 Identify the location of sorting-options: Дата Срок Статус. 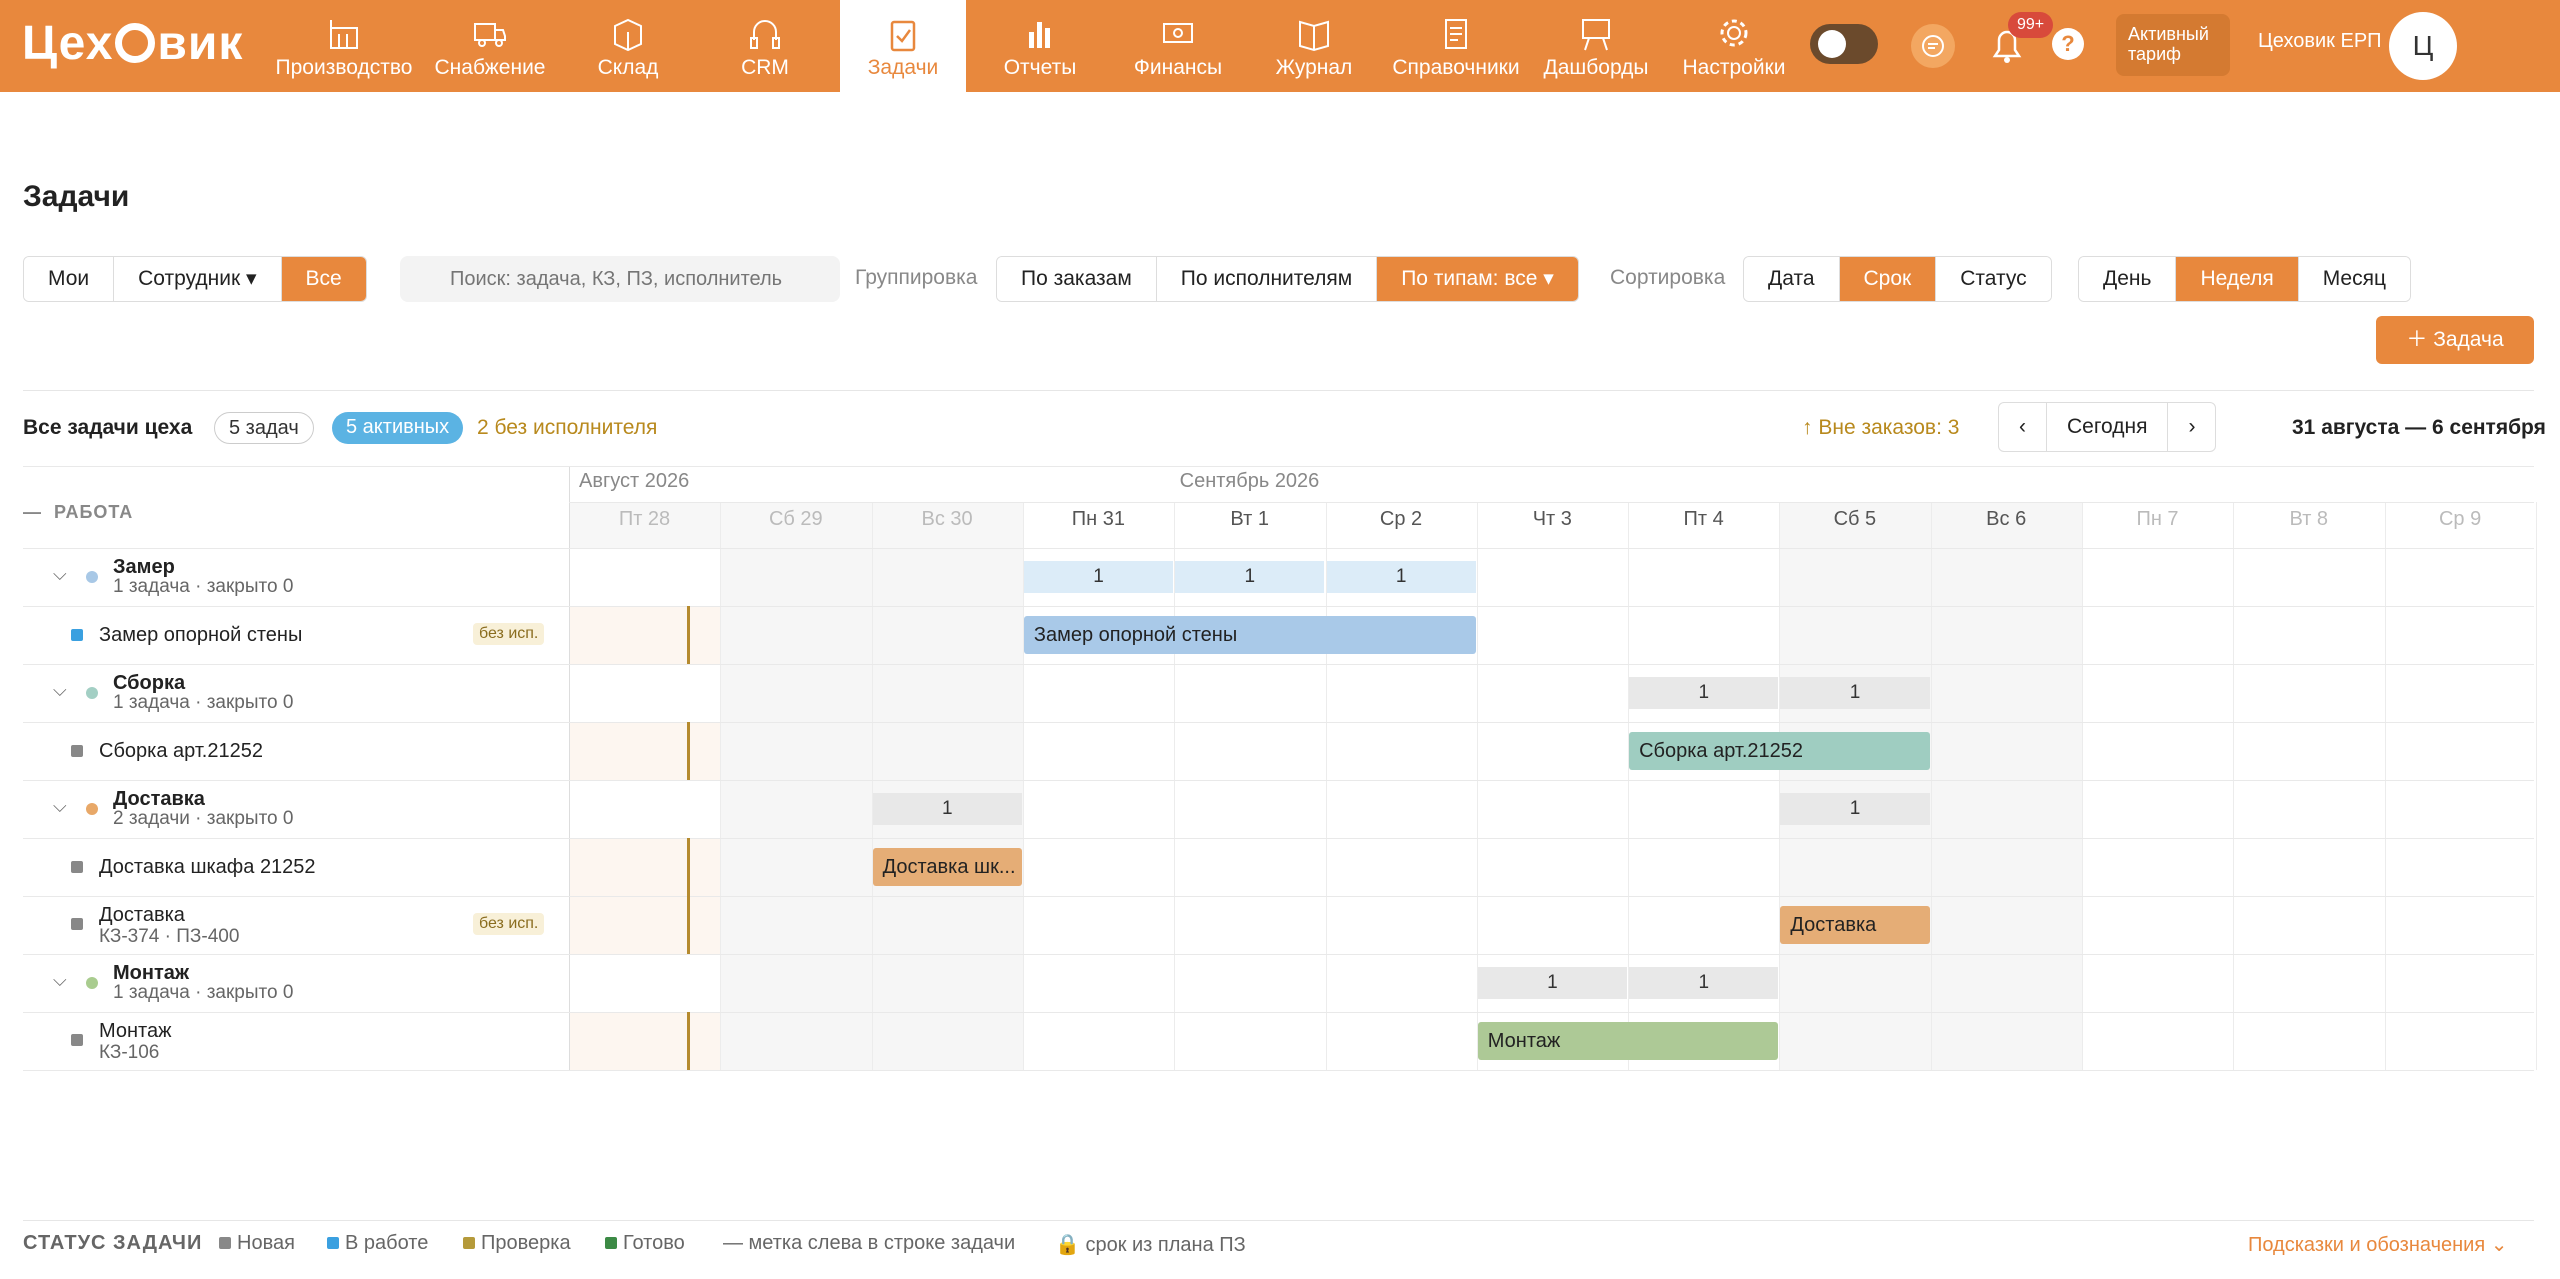
(1897, 279).